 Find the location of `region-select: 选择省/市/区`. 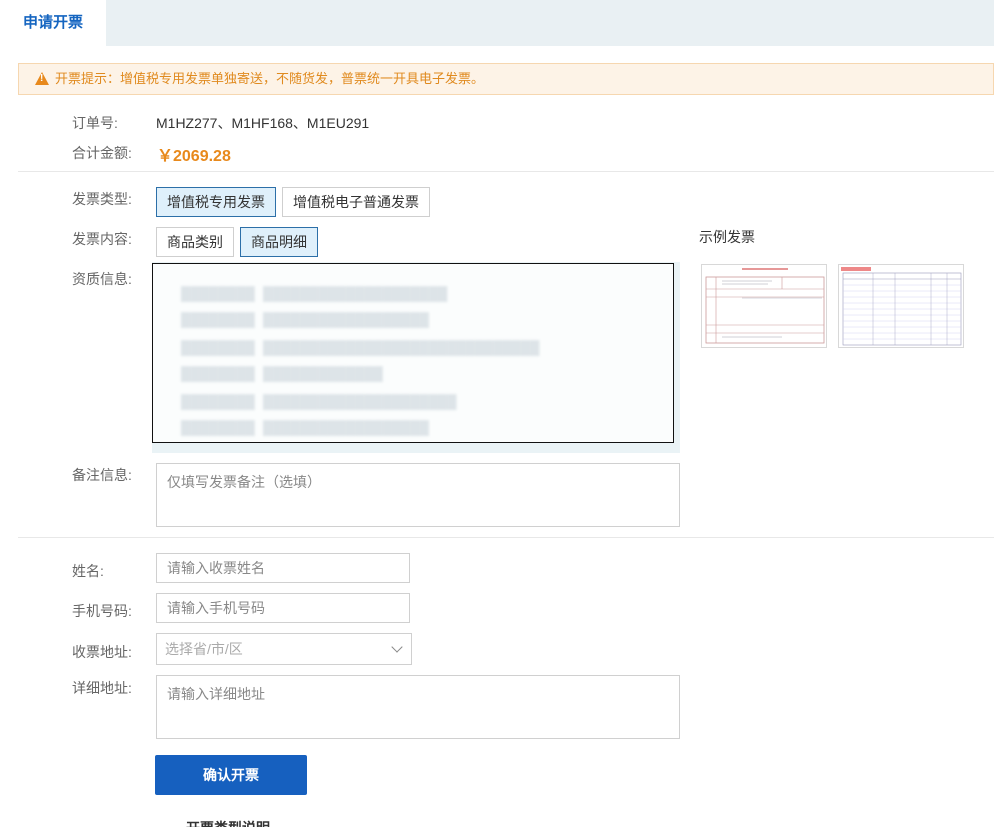

region-select: 选择省/市/区 is located at coordinates (284, 649).